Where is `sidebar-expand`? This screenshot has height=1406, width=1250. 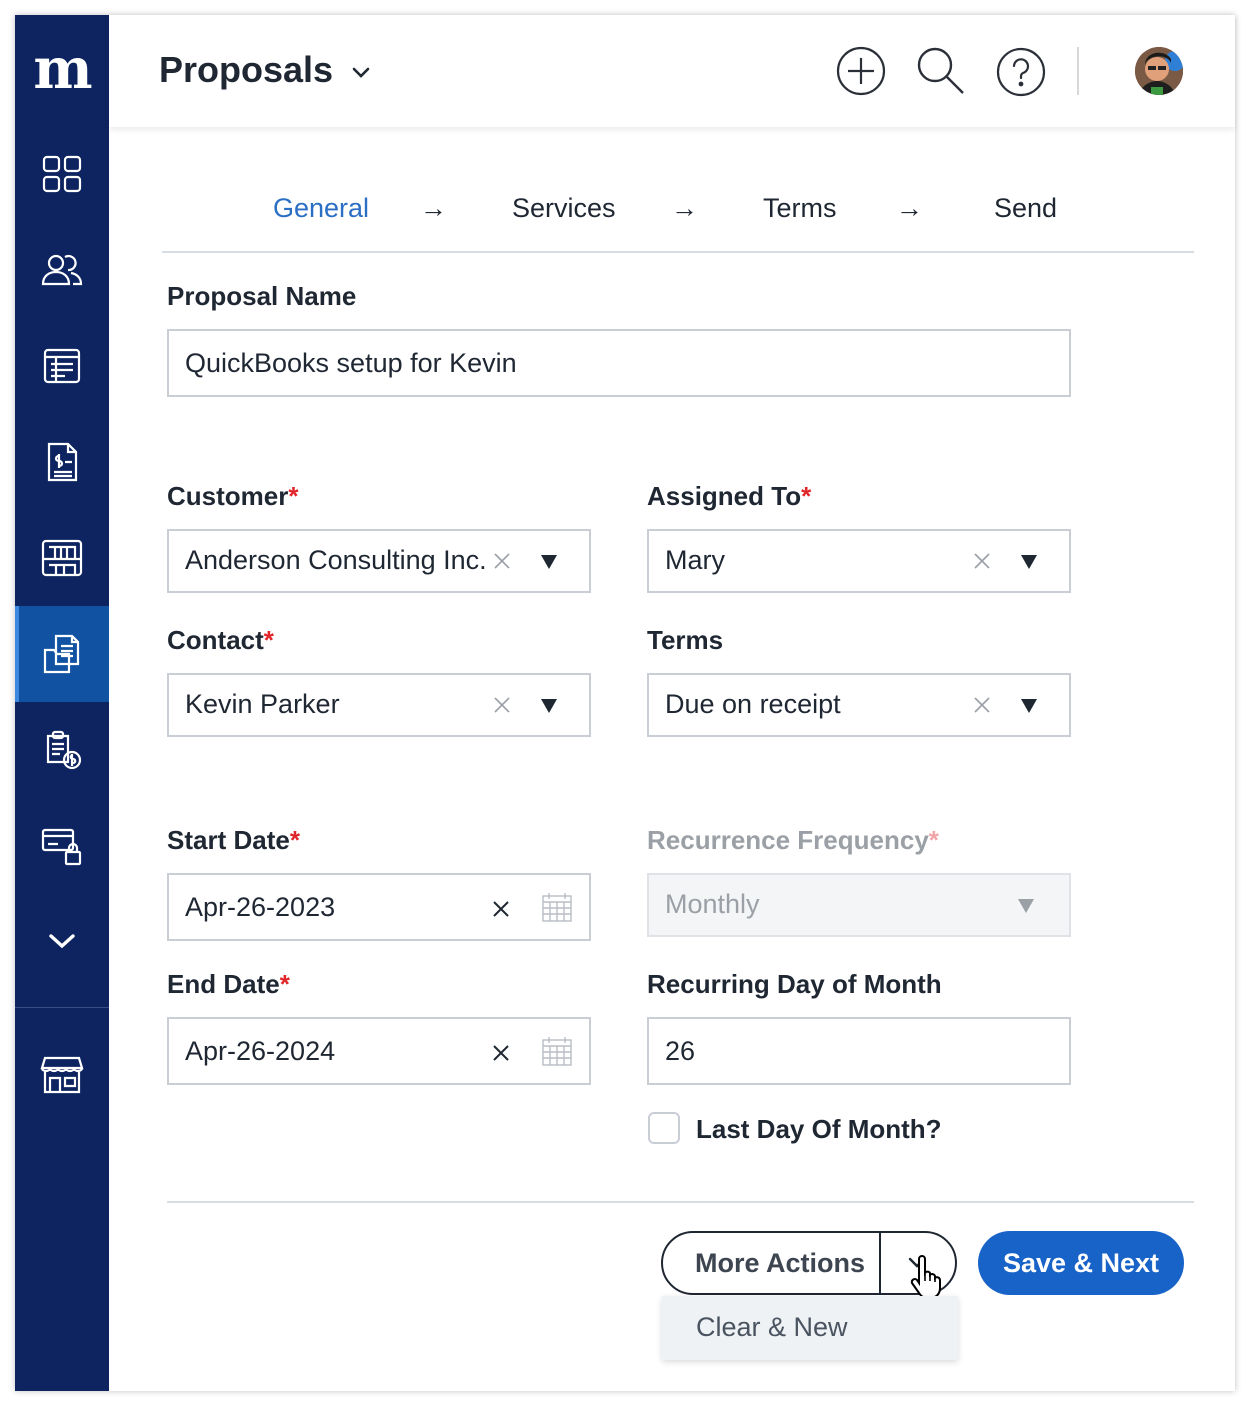
sidebar-expand is located at coordinates (62, 942).